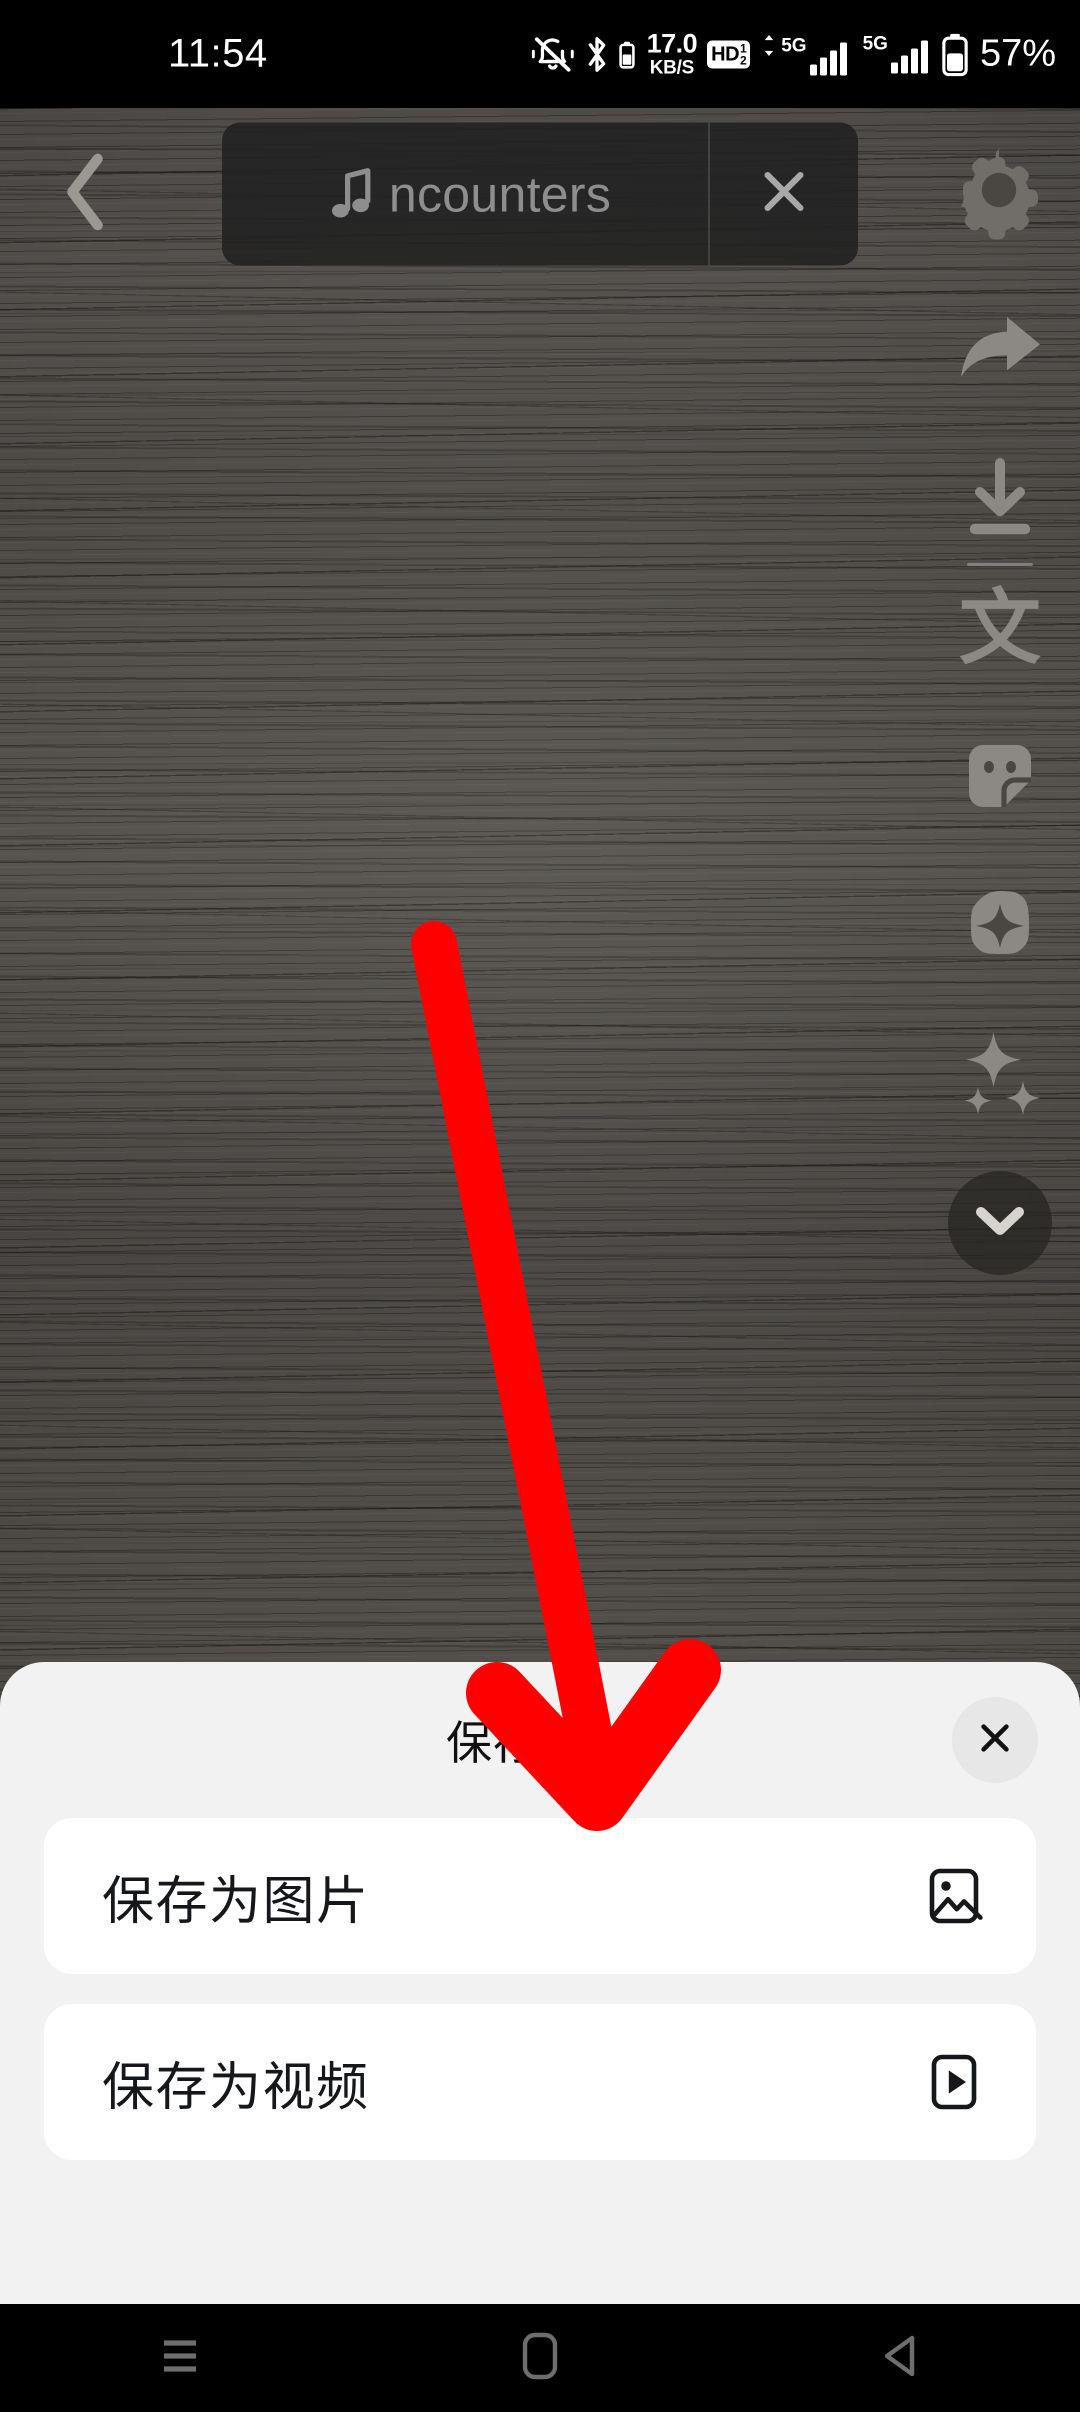  Describe the element at coordinates (954, 1896) in the screenshot. I see `image-icon` at that location.